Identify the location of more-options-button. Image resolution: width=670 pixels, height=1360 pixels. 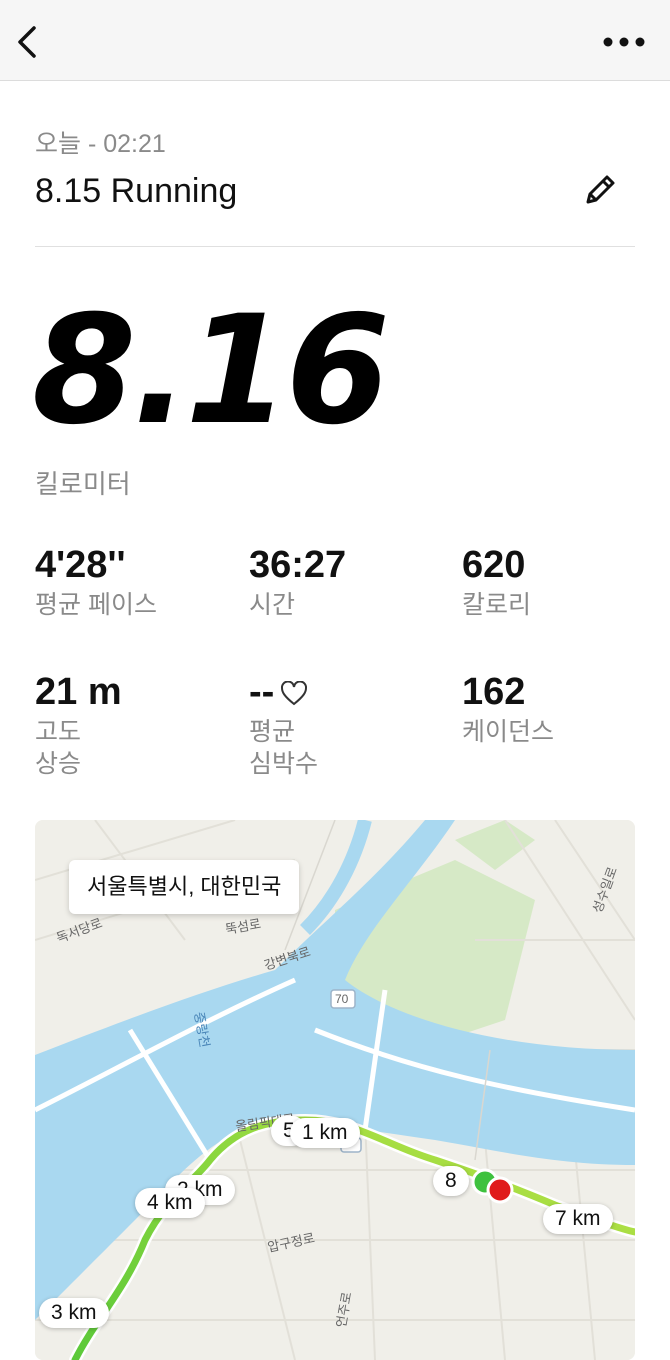
(624, 42).